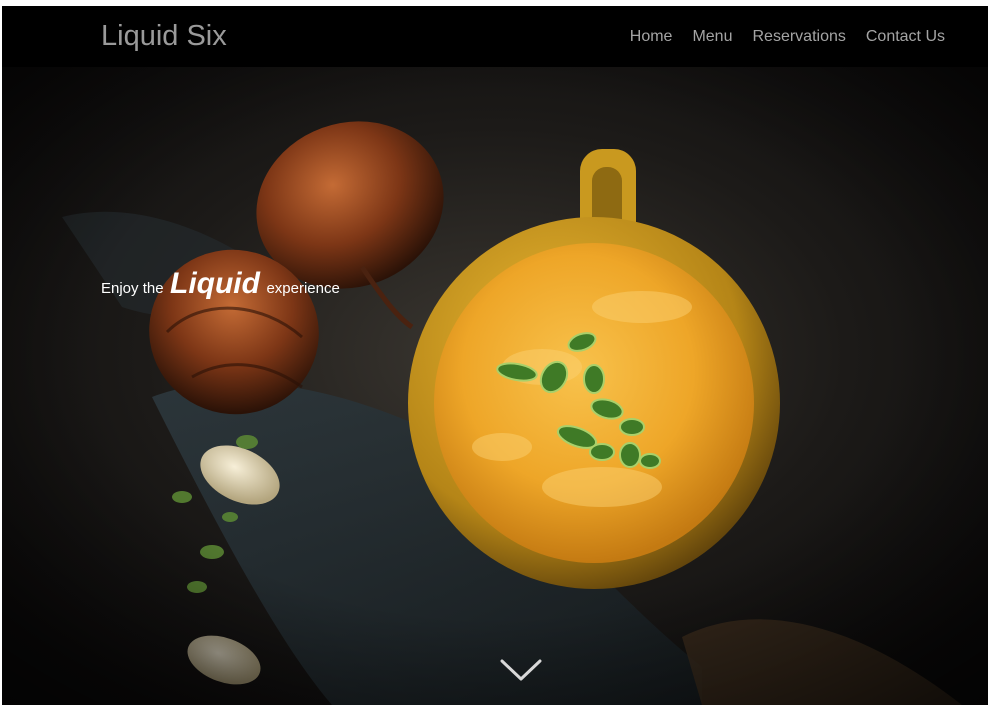 Image resolution: width=988 pixels, height=705 pixels. Describe the element at coordinates (521, 670) in the screenshot. I see `chevron-down-icon` at that location.